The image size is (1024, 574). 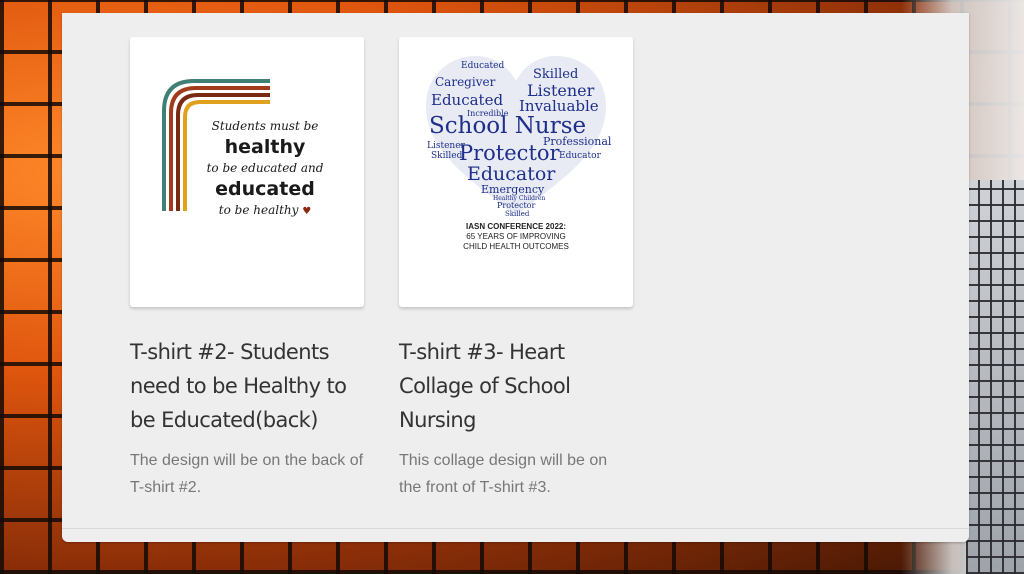 I want to click on background-building, so click(x=995, y=377).